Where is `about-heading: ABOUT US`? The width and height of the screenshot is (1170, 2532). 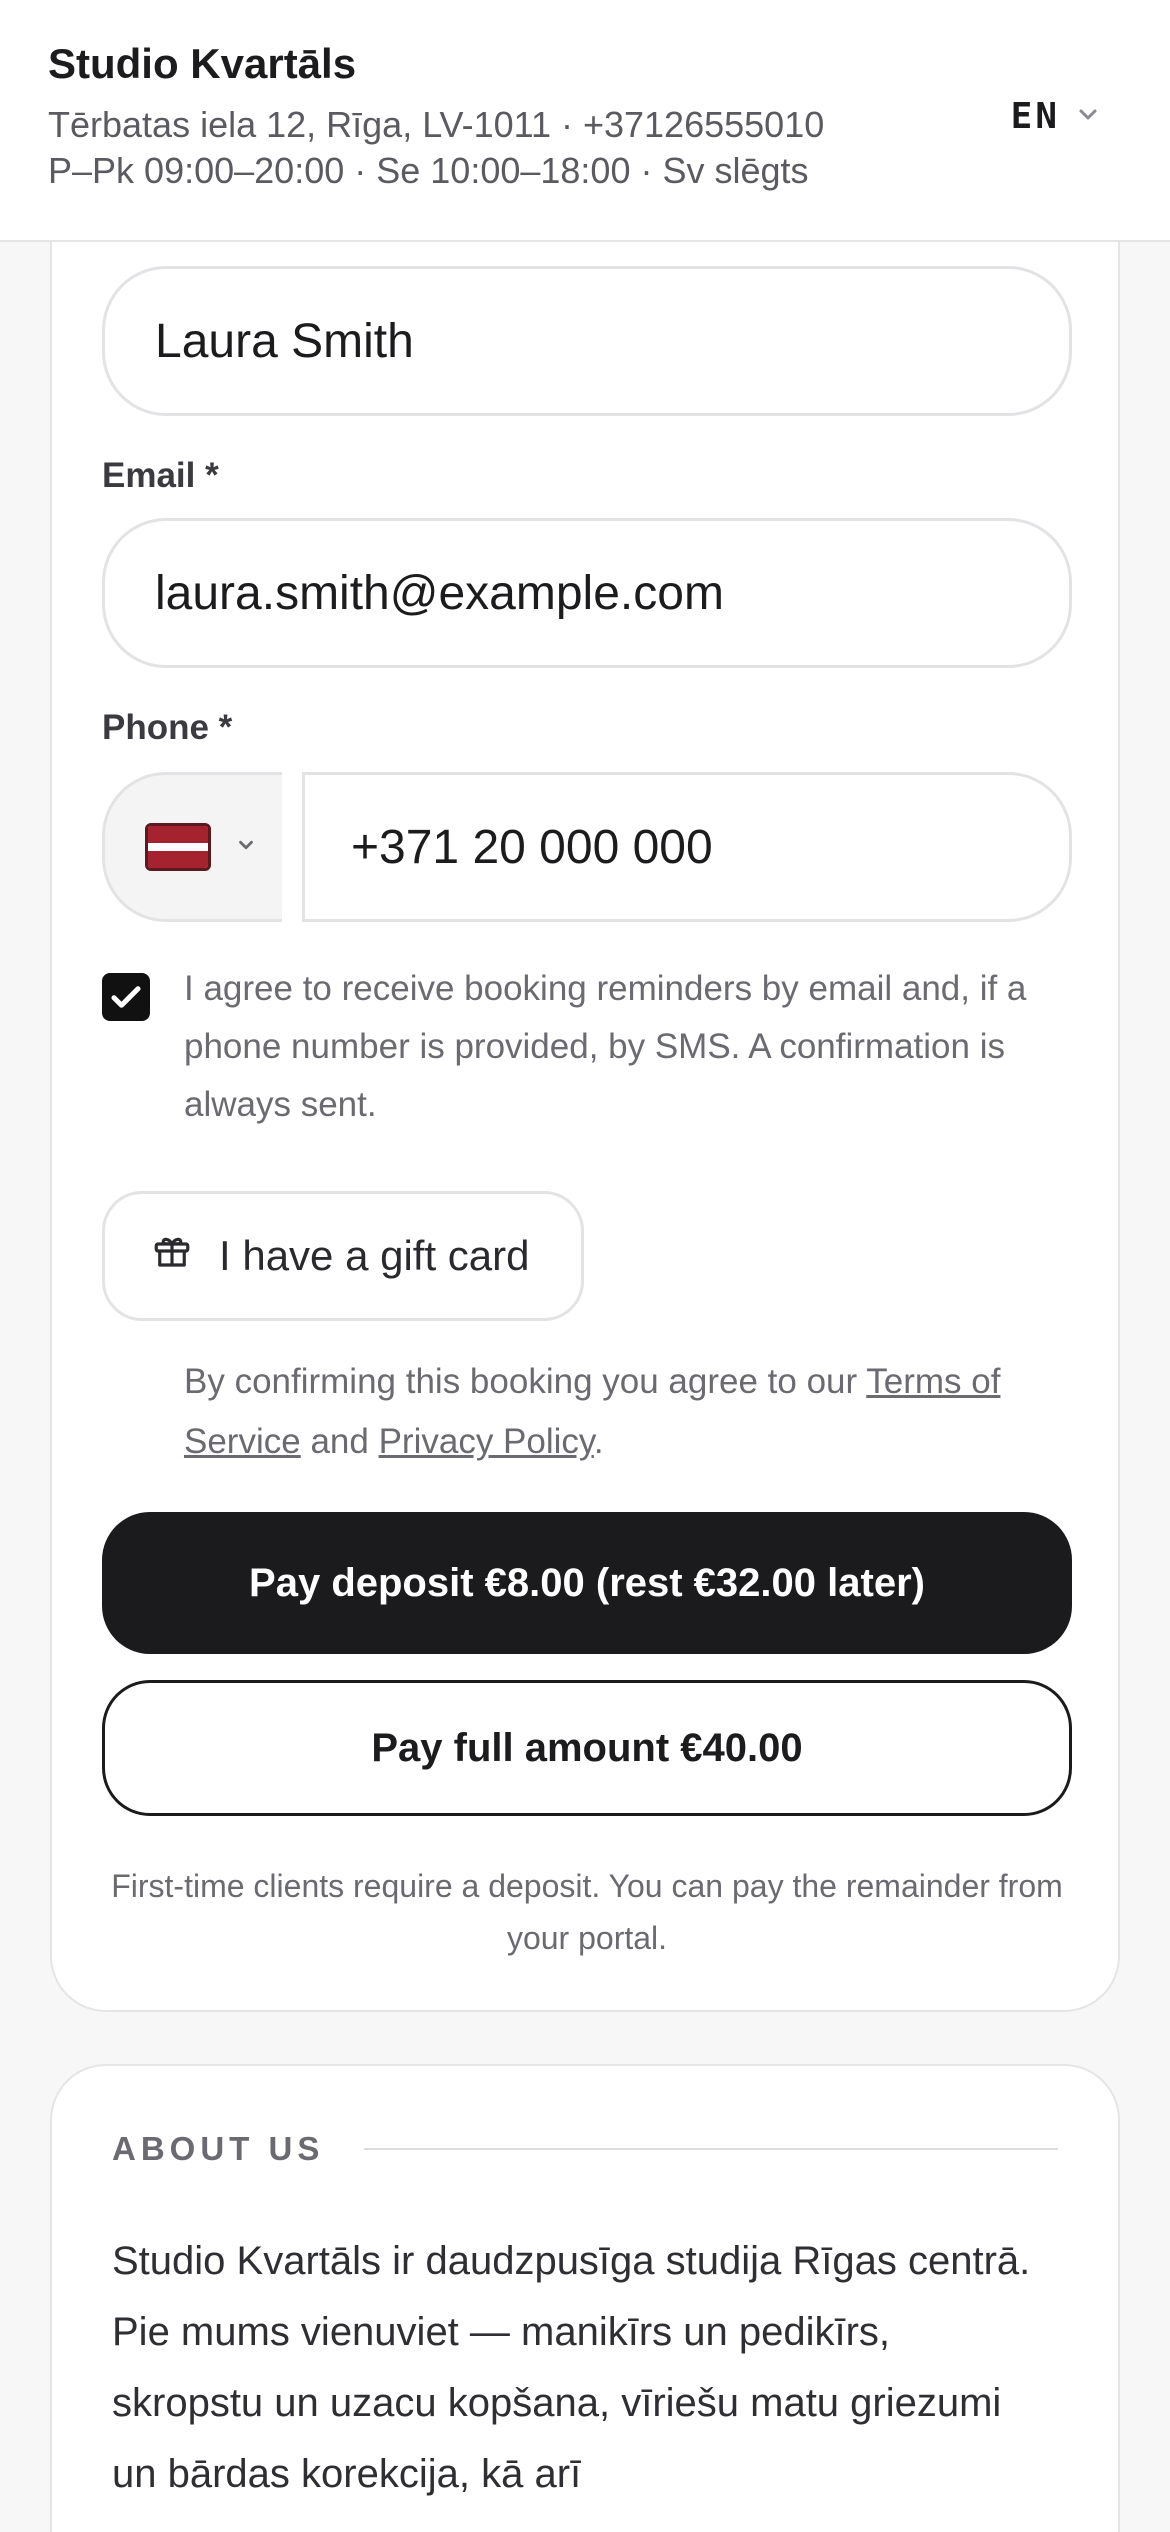
about-heading: ABOUT US is located at coordinates (218, 2148).